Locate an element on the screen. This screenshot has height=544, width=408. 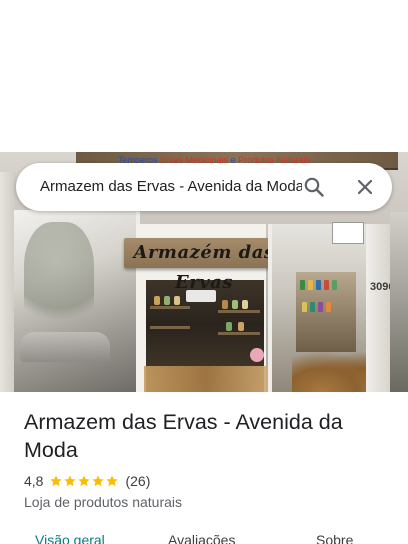
tree-reflection is located at coordinates (59, 277).